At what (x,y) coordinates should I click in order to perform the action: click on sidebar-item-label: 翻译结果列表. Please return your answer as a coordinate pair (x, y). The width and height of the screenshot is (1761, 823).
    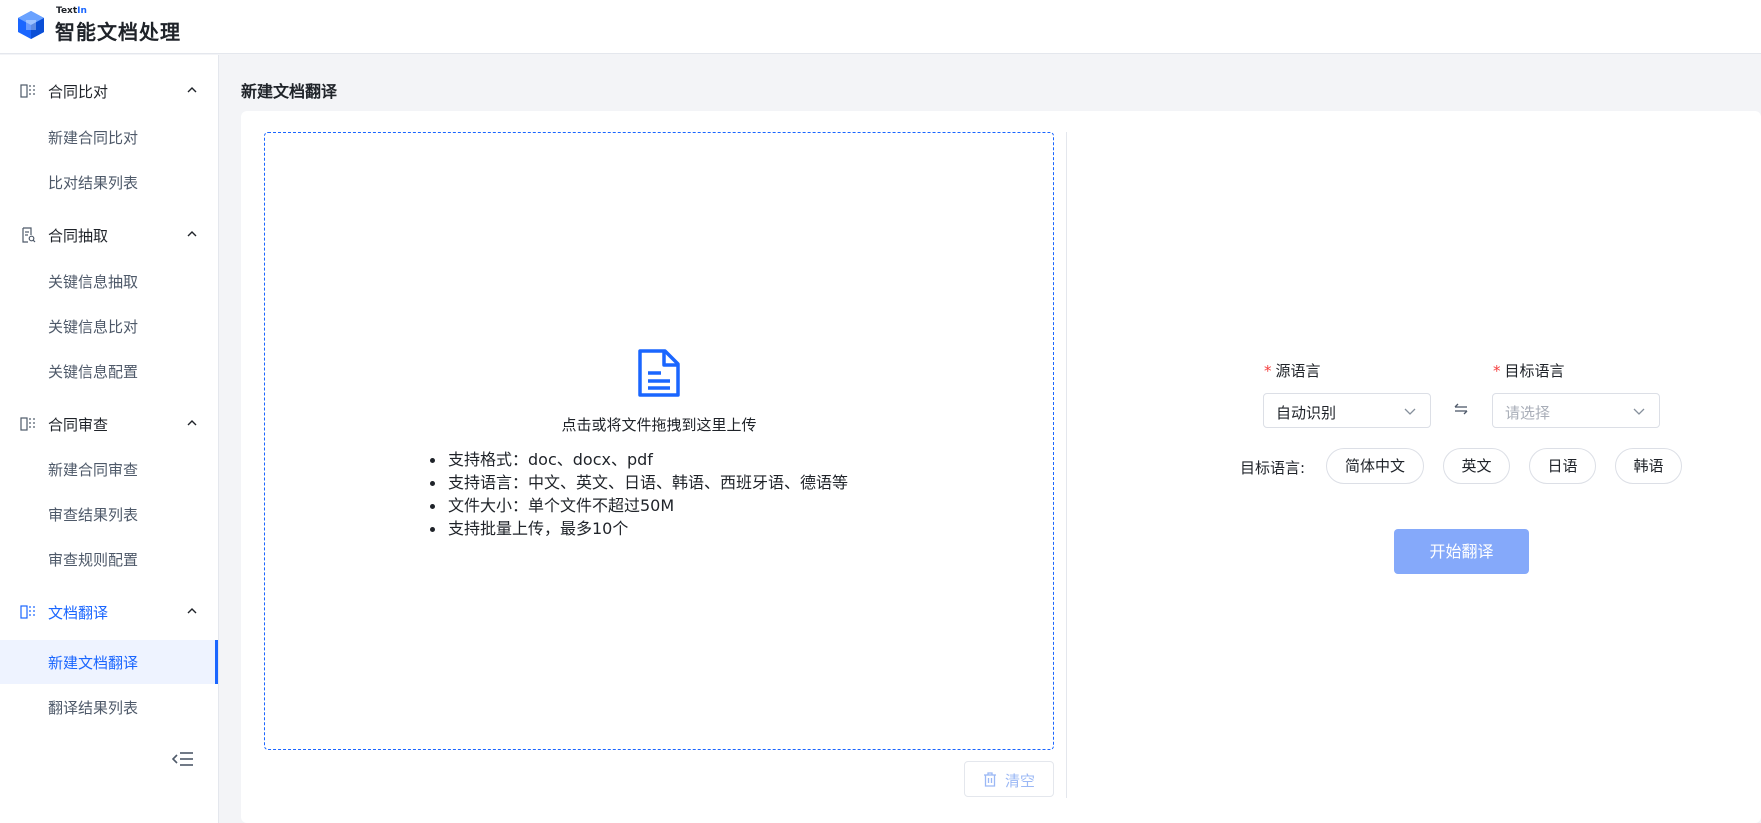
    Looking at the image, I should click on (93, 708).